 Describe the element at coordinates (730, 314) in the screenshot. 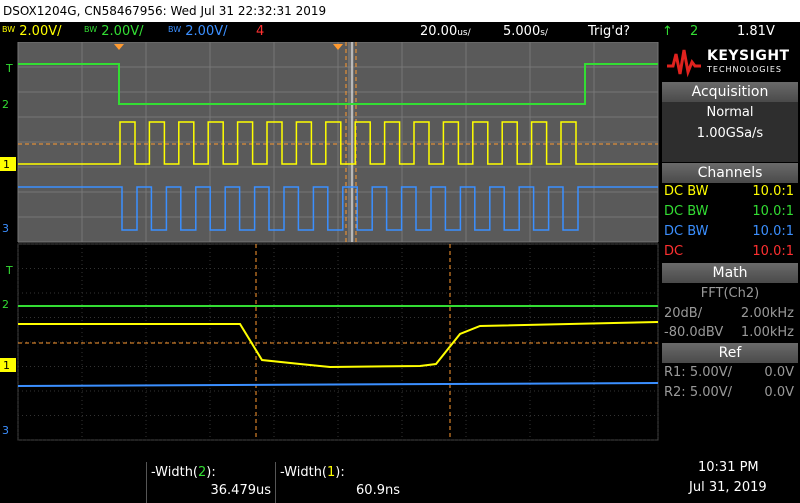

I see `math-row-1: 20dB/2.00kHz` at that location.